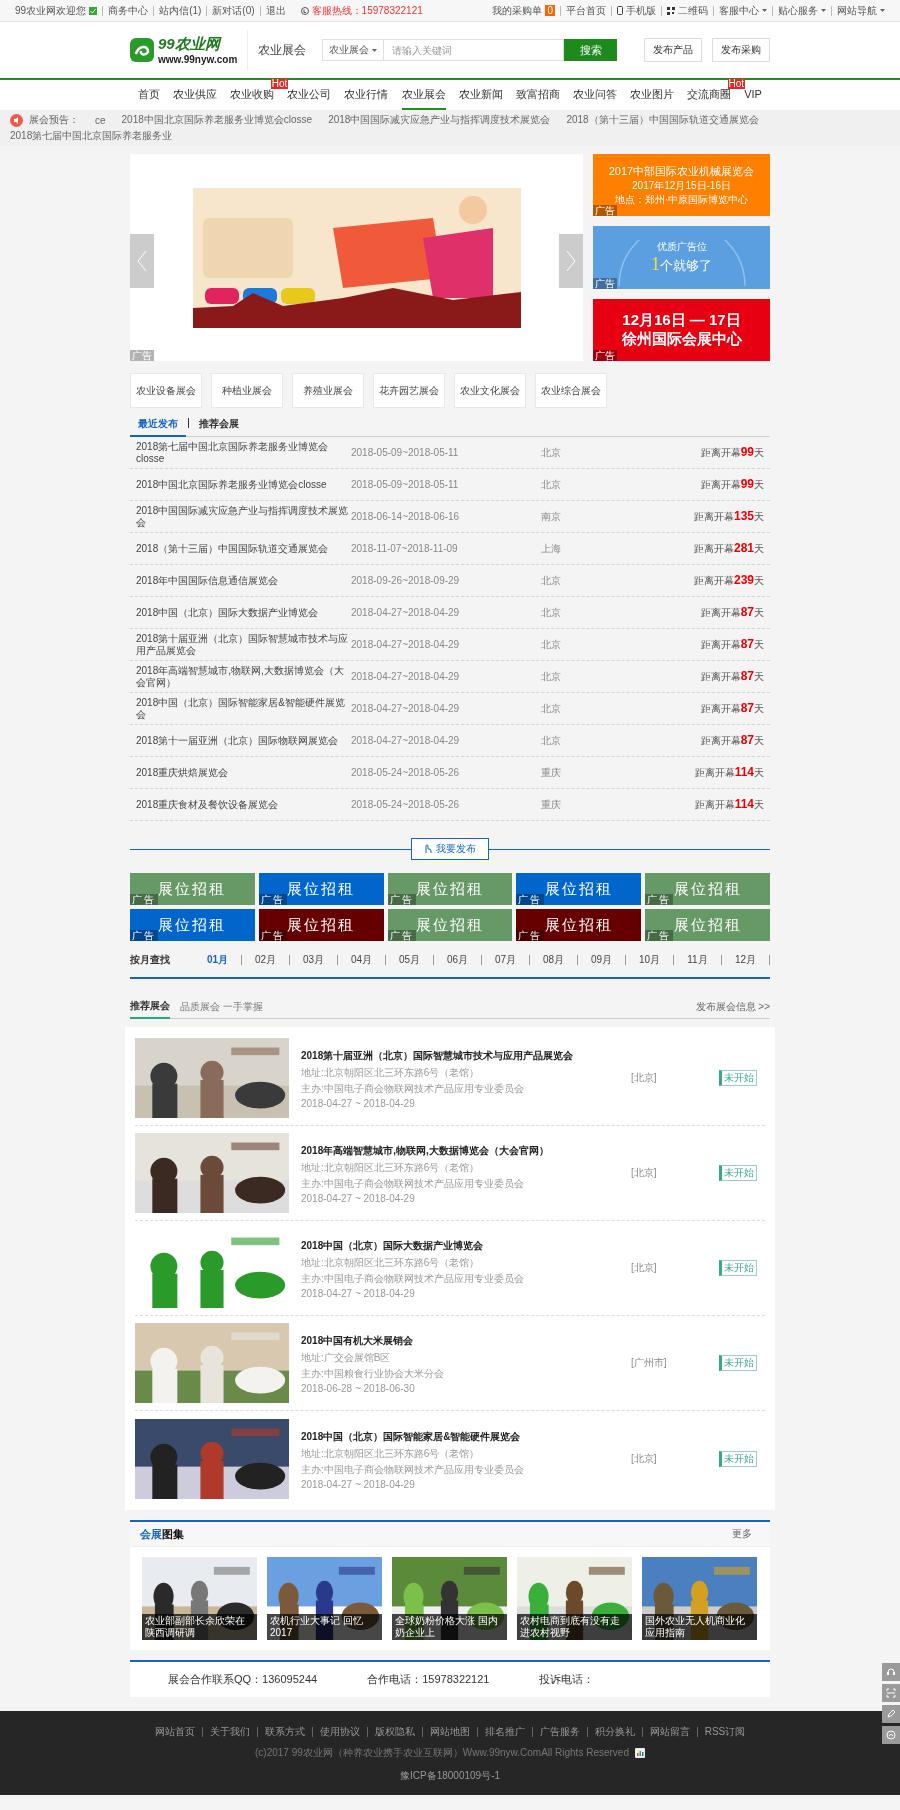 This screenshot has width=900, height=1810. Describe the element at coordinates (275, 10) in the screenshot. I see `top-link: 退出` at that location.